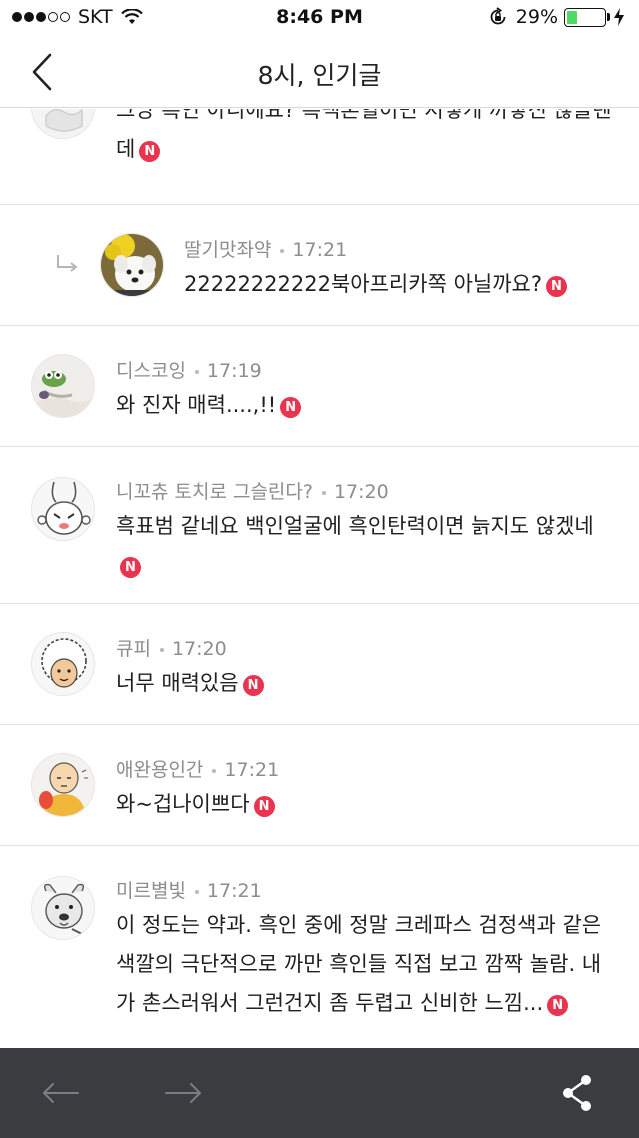  What do you see at coordinates (60, 1093) in the screenshot?
I see `arrow-left-icon` at bounding box center [60, 1093].